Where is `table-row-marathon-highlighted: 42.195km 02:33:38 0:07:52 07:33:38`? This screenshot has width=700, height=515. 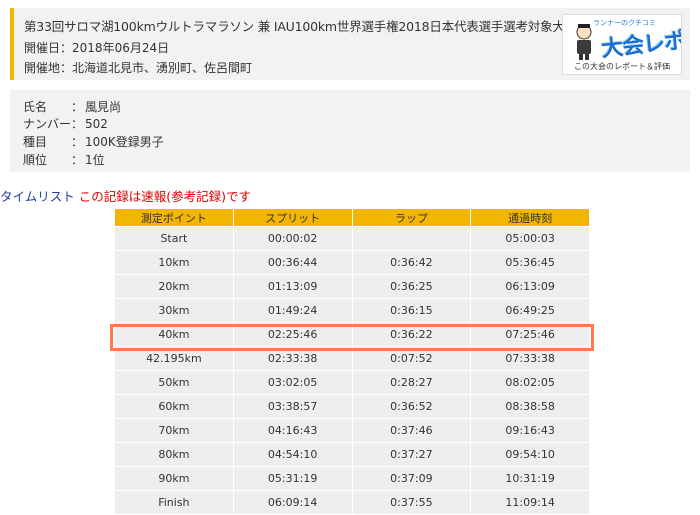
table-row-marathon-highlighted: 42.195km 02:33:38 0:07:52 07:33:38 is located at coordinates (352, 358).